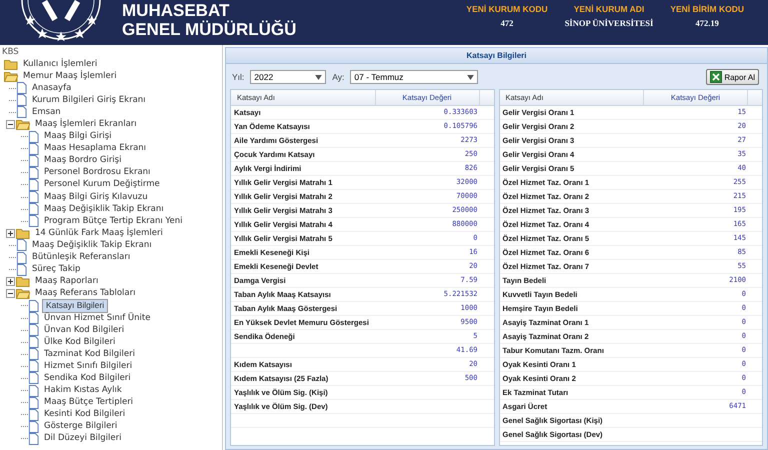 This screenshot has width=768, height=450. I want to click on tree-item: Maaş İşlemleri Ekranları, so click(86, 124).